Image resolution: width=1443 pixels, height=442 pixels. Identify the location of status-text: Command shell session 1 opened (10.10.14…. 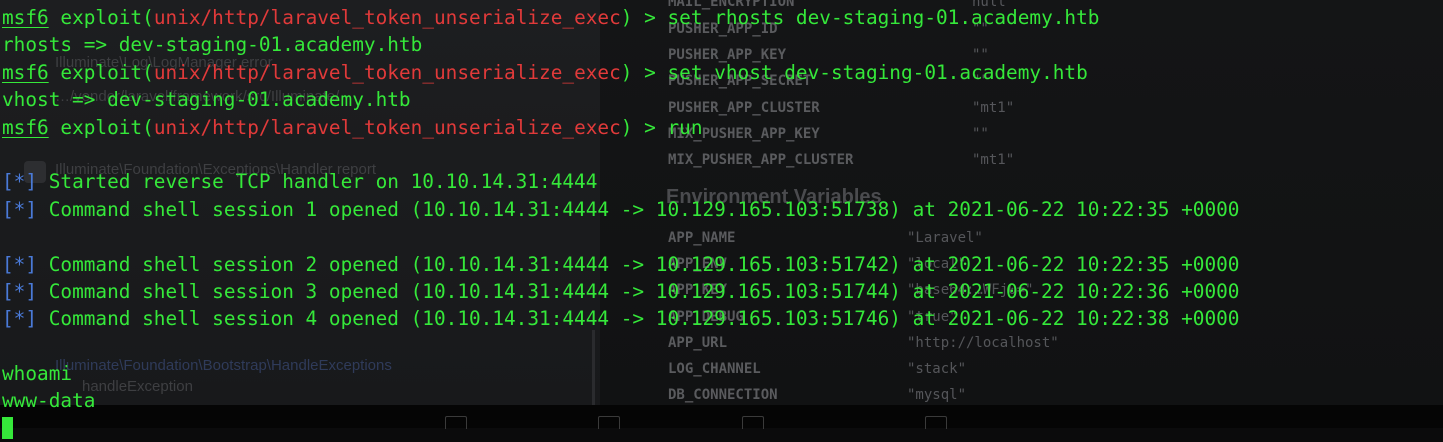
(644, 209).